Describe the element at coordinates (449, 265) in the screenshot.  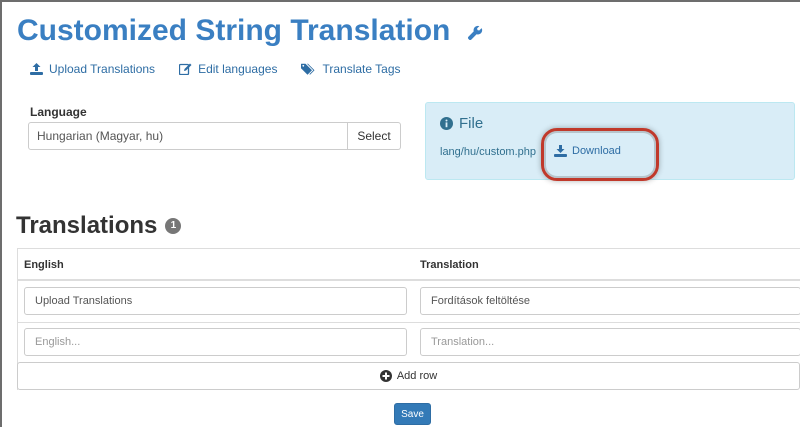
I see `column-header-translation: Translation` at that location.